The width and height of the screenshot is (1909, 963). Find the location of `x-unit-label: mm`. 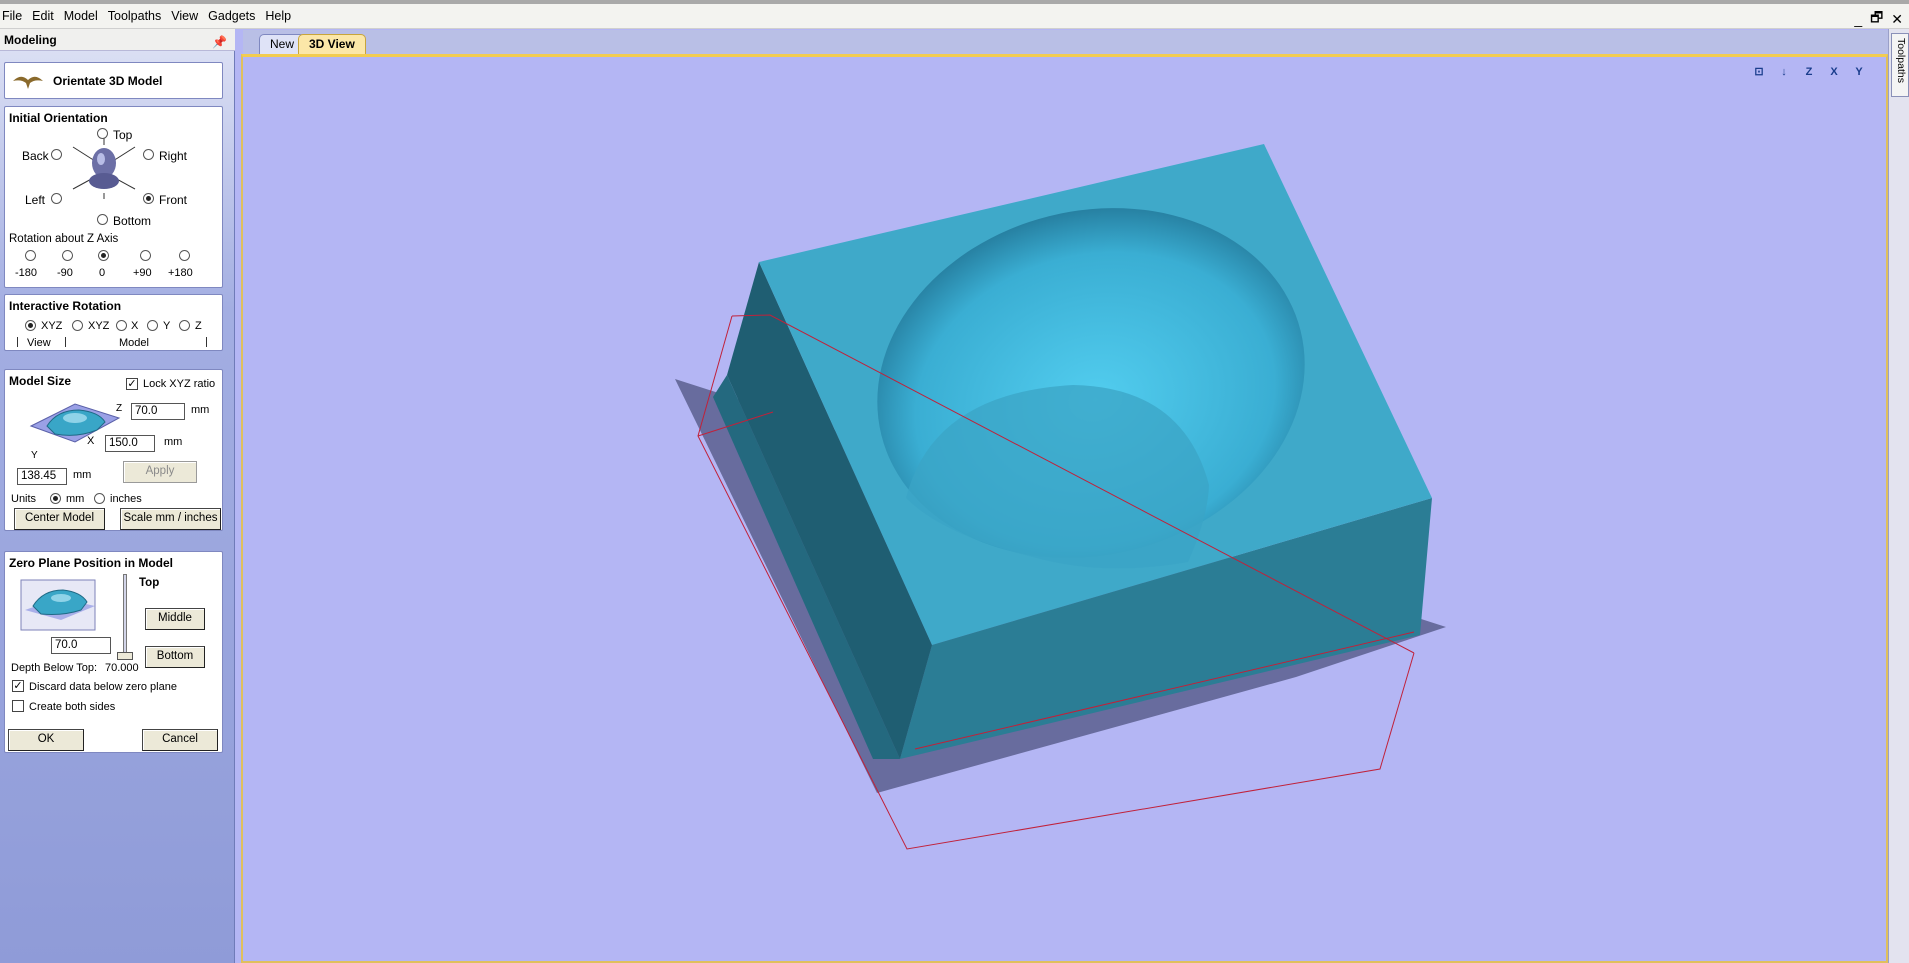

x-unit-label: mm is located at coordinates (173, 442).